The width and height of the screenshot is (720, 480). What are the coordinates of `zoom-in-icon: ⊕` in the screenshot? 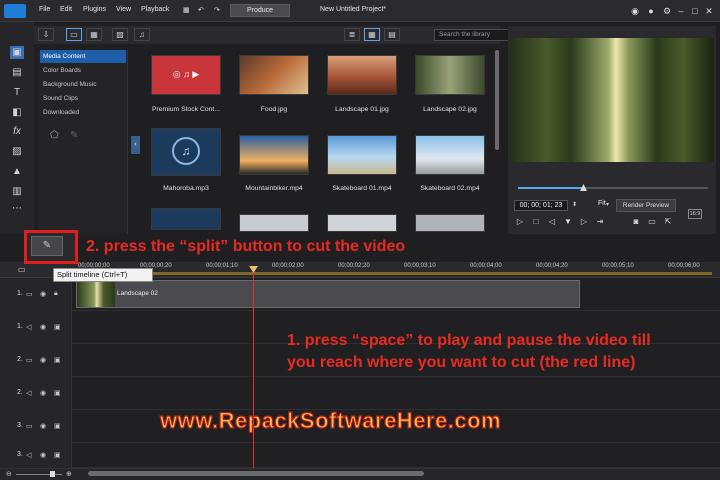 It's located at (69, 474).